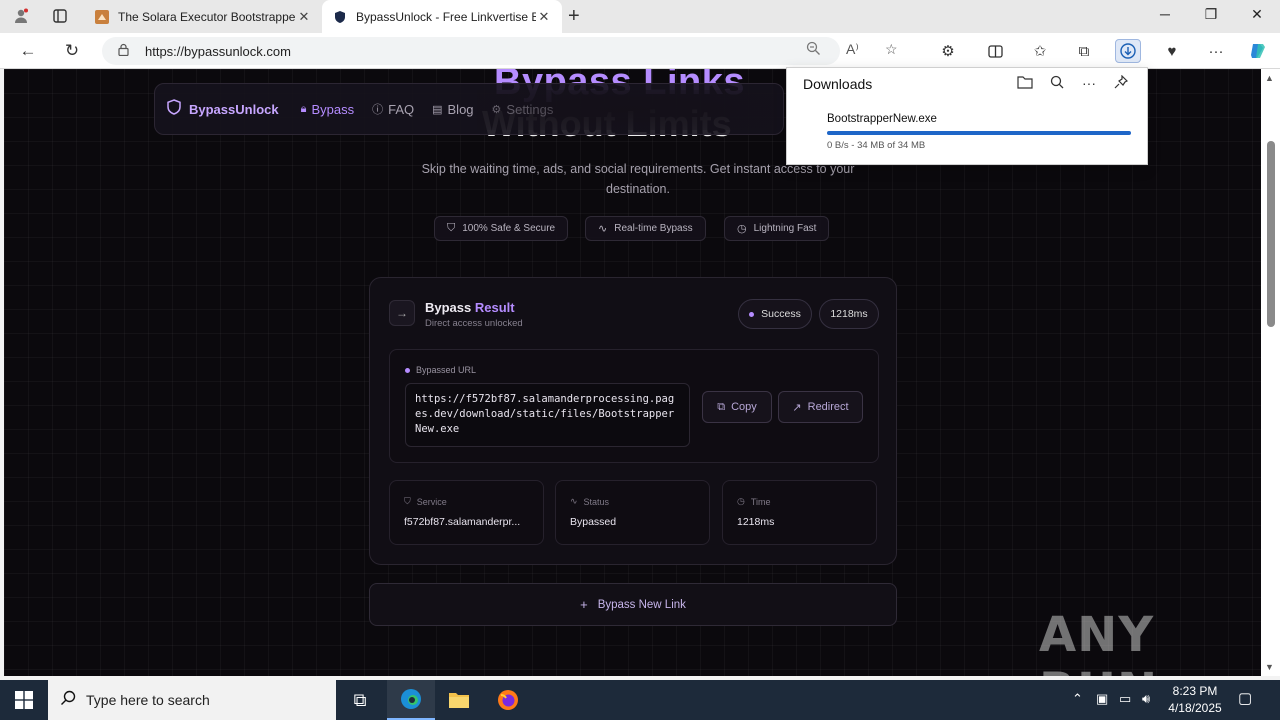  I want to click on refresh-icon: ↻, so click(72, 51).